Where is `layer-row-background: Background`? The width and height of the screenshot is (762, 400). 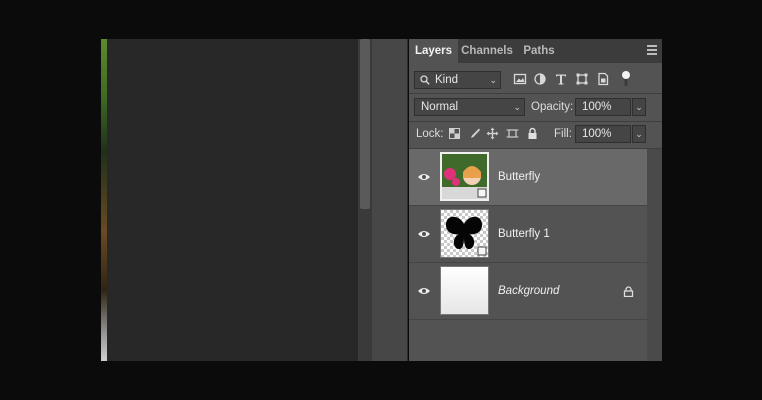 layer-row-background: Background is located at coordinates (528, 291).